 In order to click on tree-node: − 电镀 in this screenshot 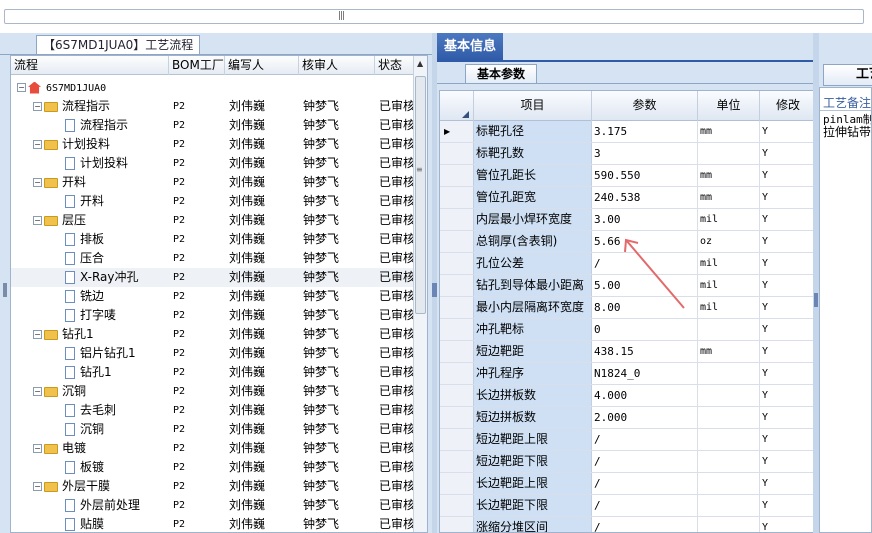, I will do `click(90, 448)`.